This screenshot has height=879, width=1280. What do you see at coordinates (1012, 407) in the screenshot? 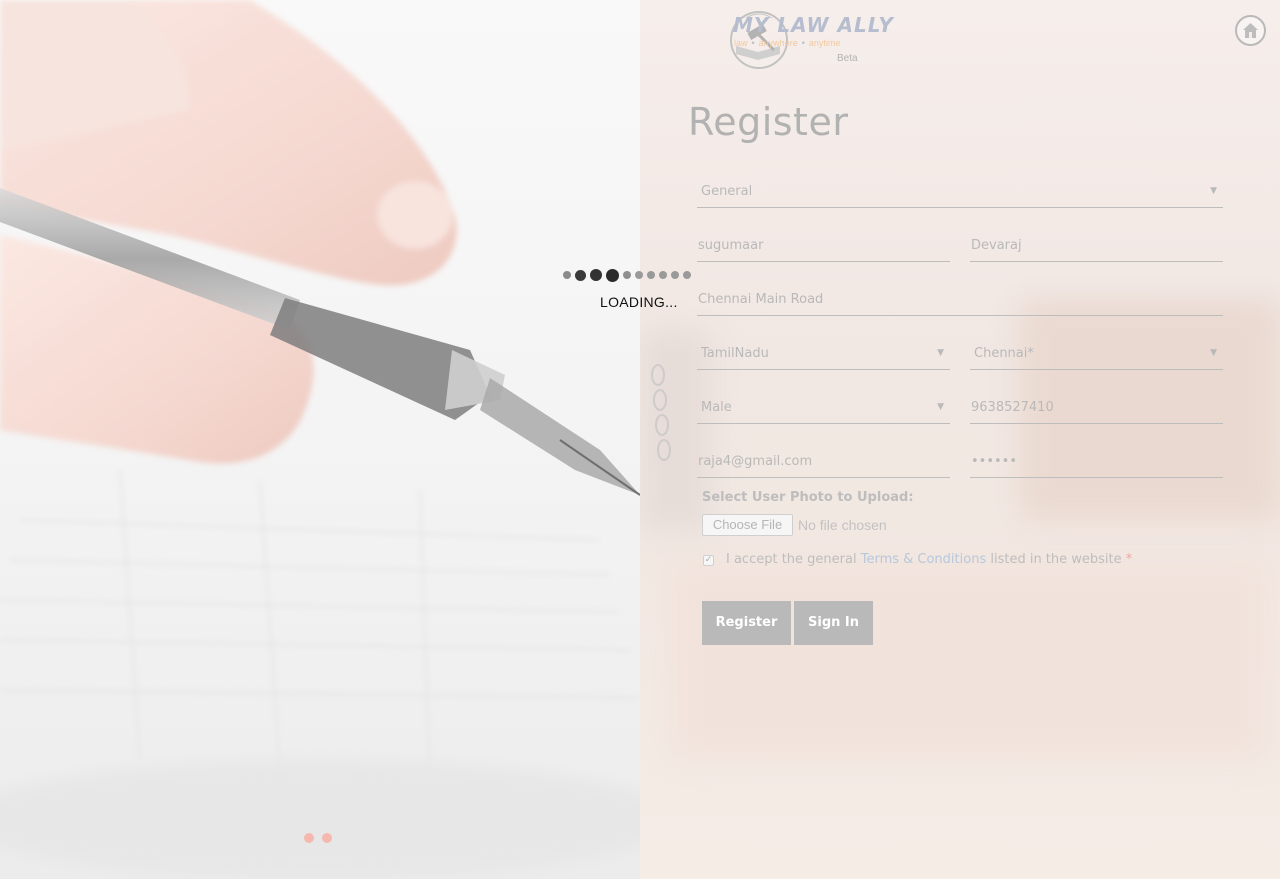
I see `phone-value: 9638527410` at bounding box center [1012, 407].